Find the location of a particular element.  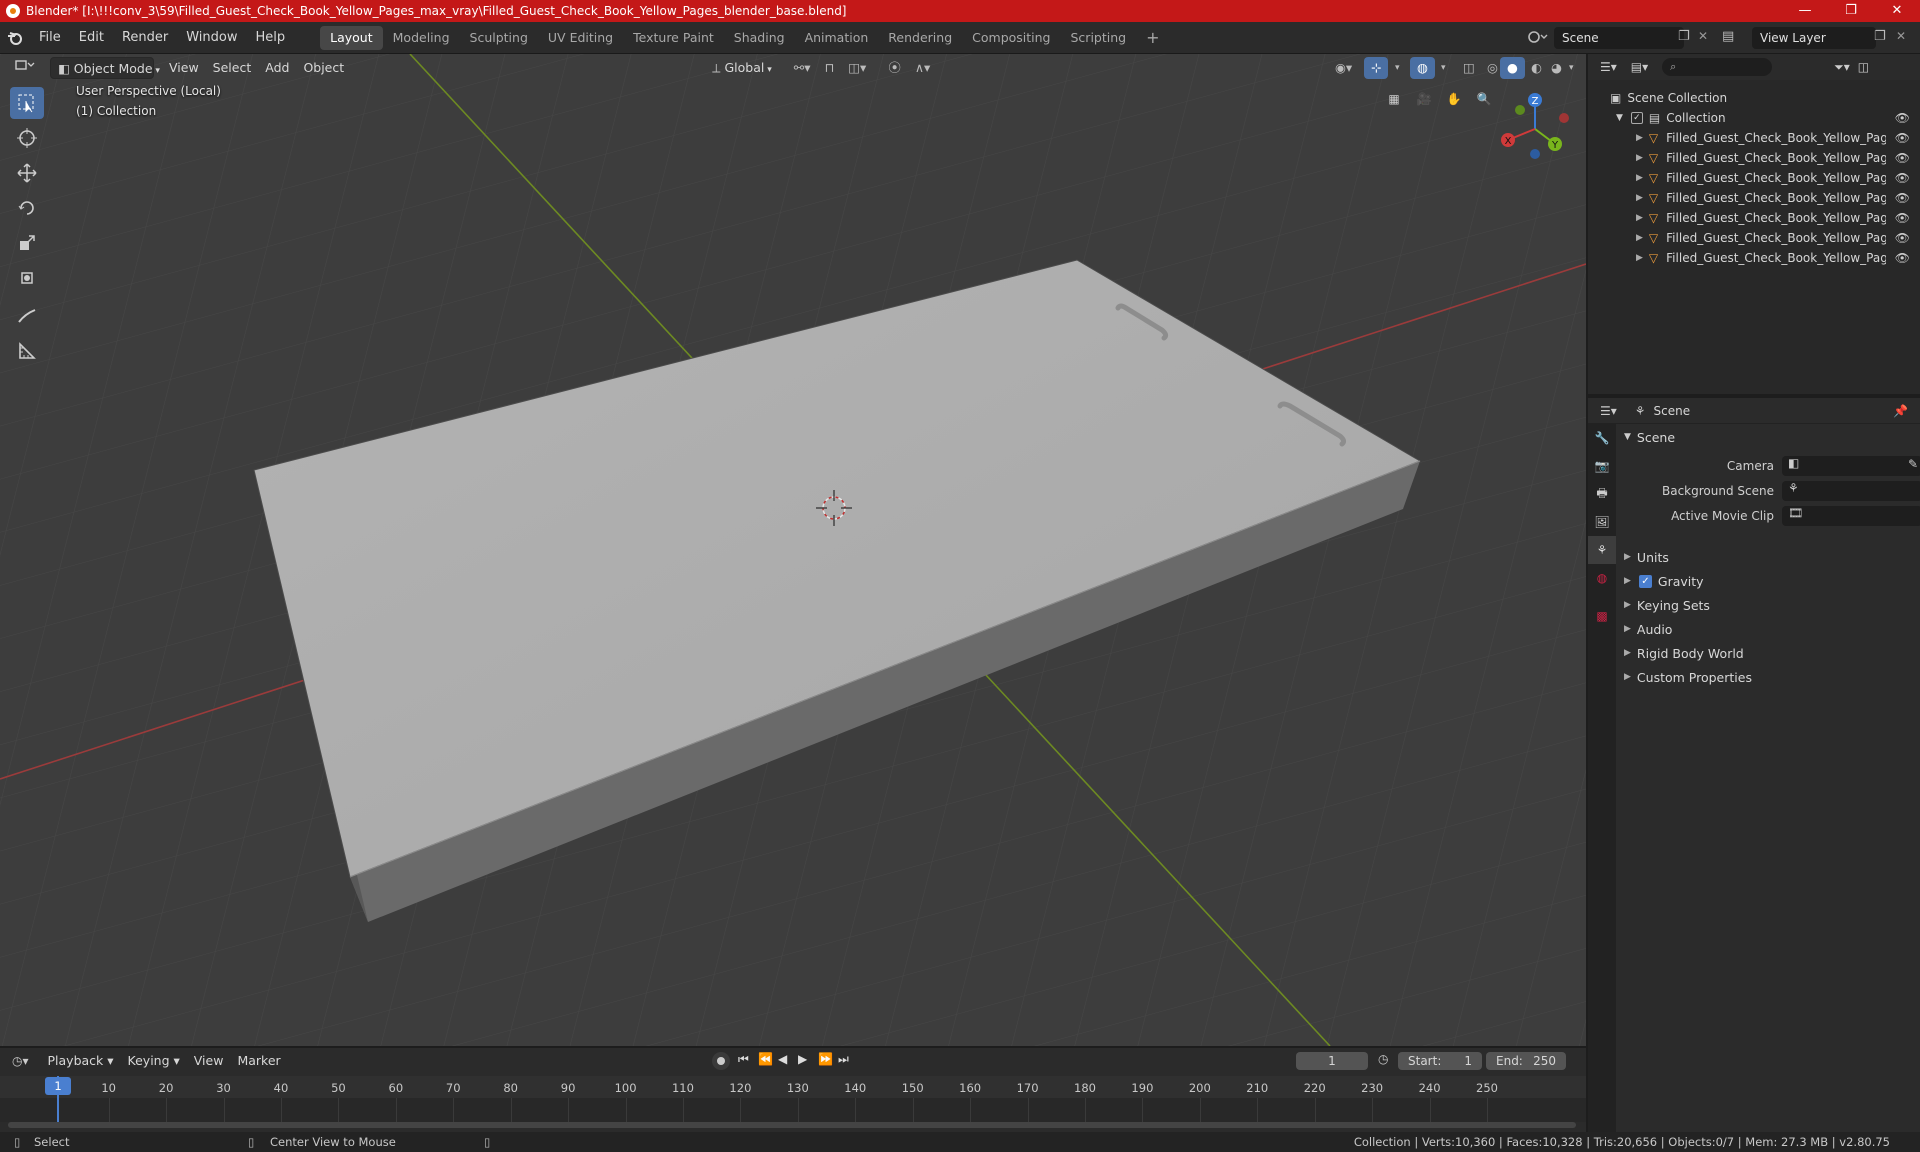

active-movie-clip-field: 🎞 is located at coordinates (1851, 516).